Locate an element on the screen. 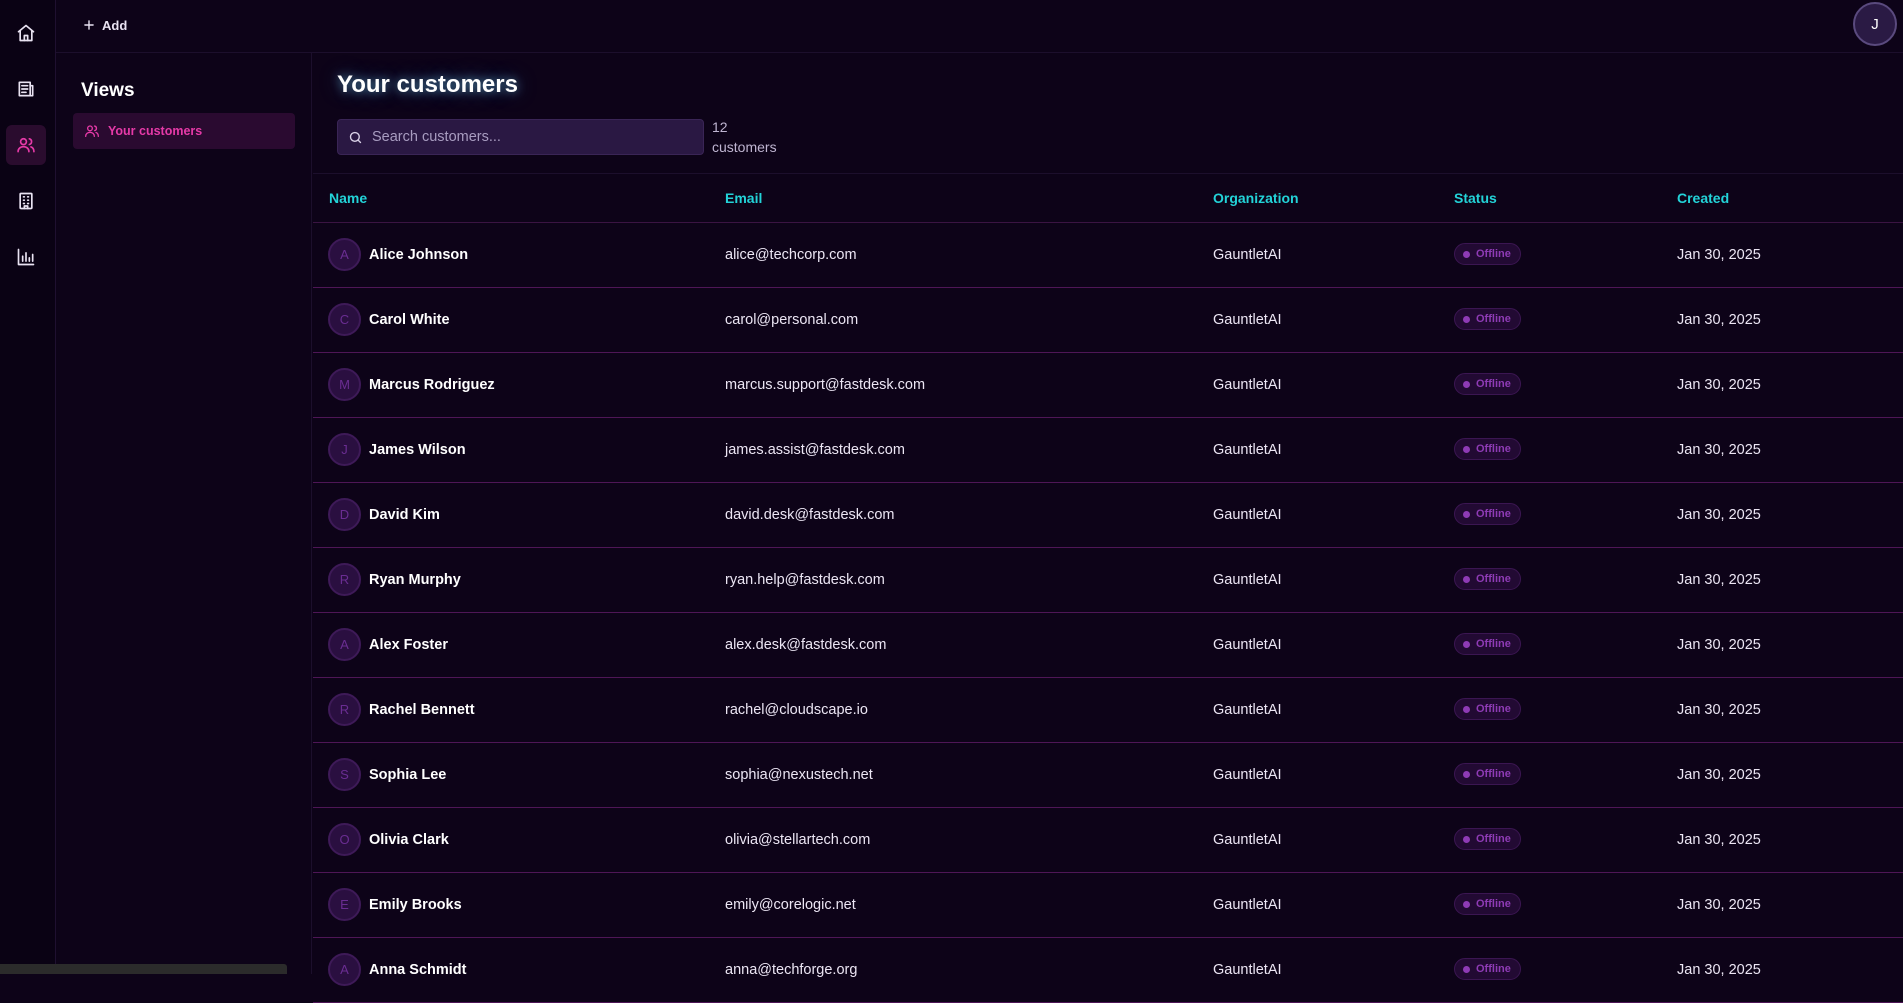  customer-avatar: E is located at coordinates (344, 904).